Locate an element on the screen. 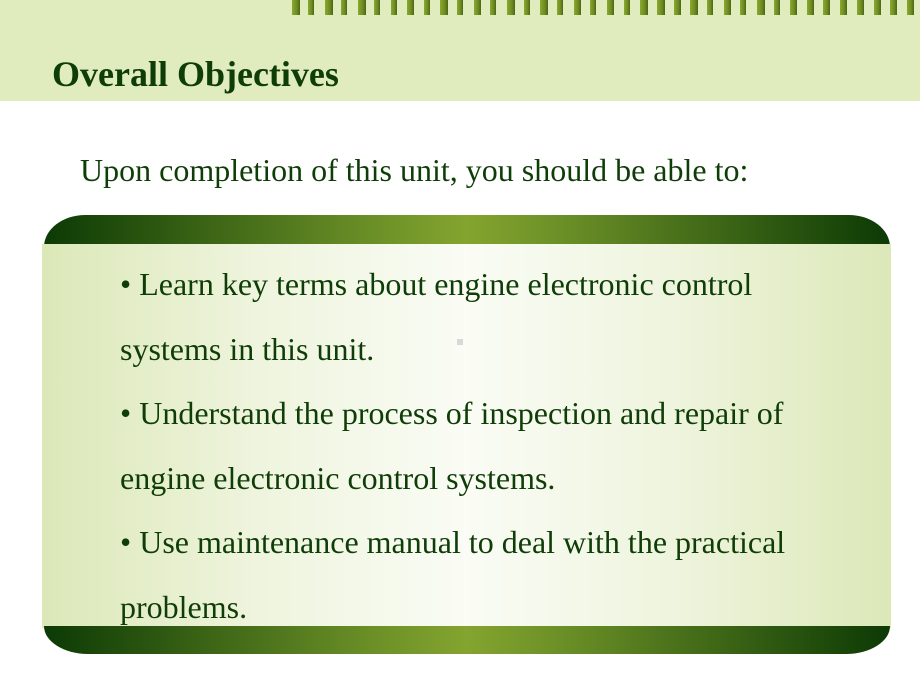 The width and height of the screenshot is (920, 690). slide-title: Overall Objectives is located at coordinates (195, 74).